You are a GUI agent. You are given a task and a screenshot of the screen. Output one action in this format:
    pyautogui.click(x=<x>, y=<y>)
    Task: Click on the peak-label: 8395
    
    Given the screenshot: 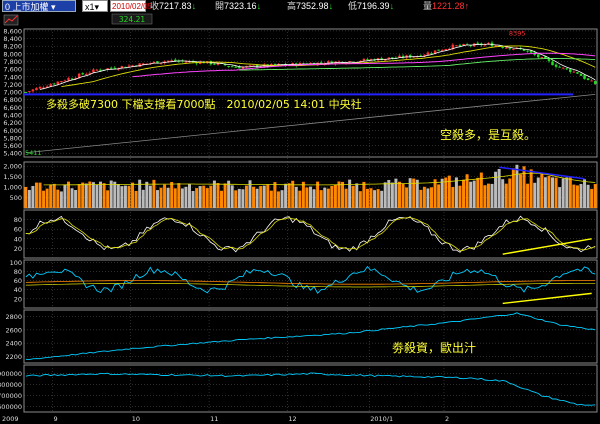 What is the action you would take?
    pyautogui.click(x=517, y=34)
    